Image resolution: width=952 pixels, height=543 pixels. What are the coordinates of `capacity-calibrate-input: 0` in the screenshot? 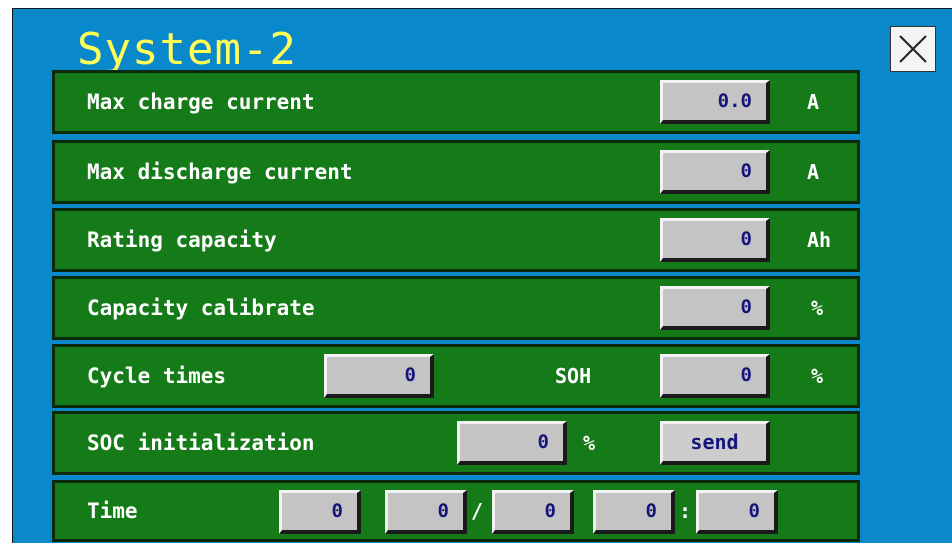 It's located at (715, 308).